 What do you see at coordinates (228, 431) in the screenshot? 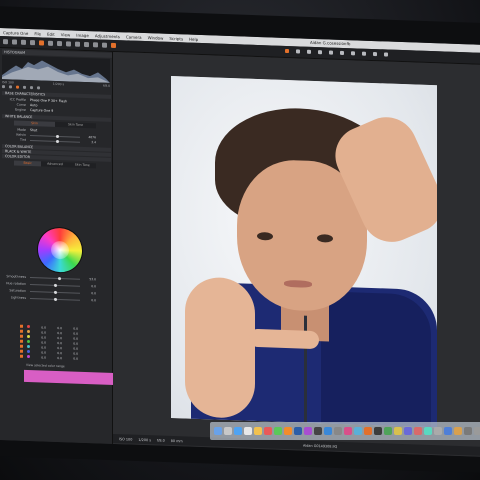
I see `launchpad-icon` at bounding box center [228, 431].